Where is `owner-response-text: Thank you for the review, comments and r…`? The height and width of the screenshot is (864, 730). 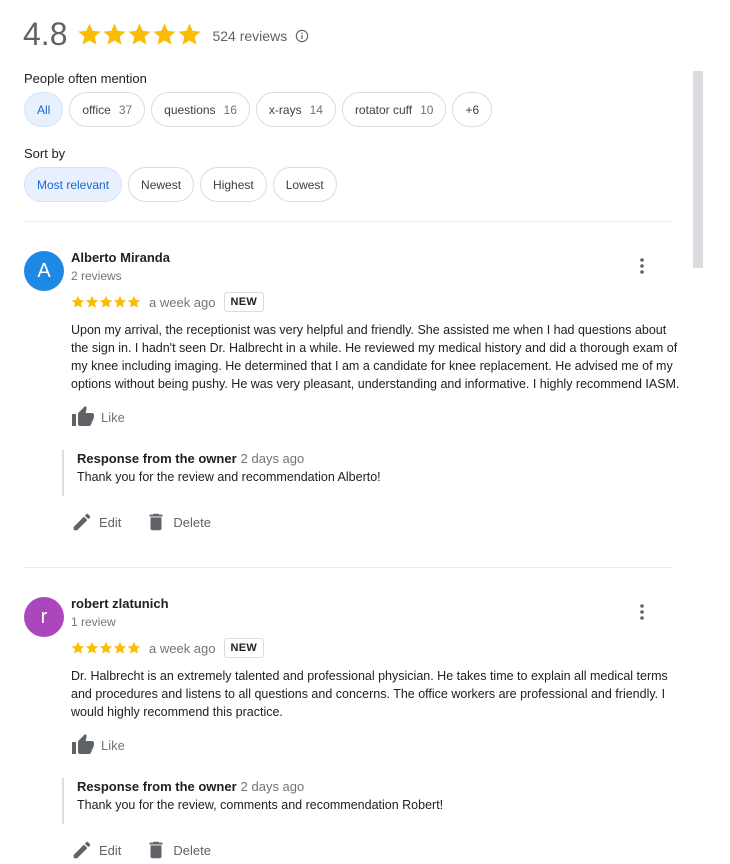
owner-response-text: Thank you for the review, comments and r… is located at coordinates (260, 805).